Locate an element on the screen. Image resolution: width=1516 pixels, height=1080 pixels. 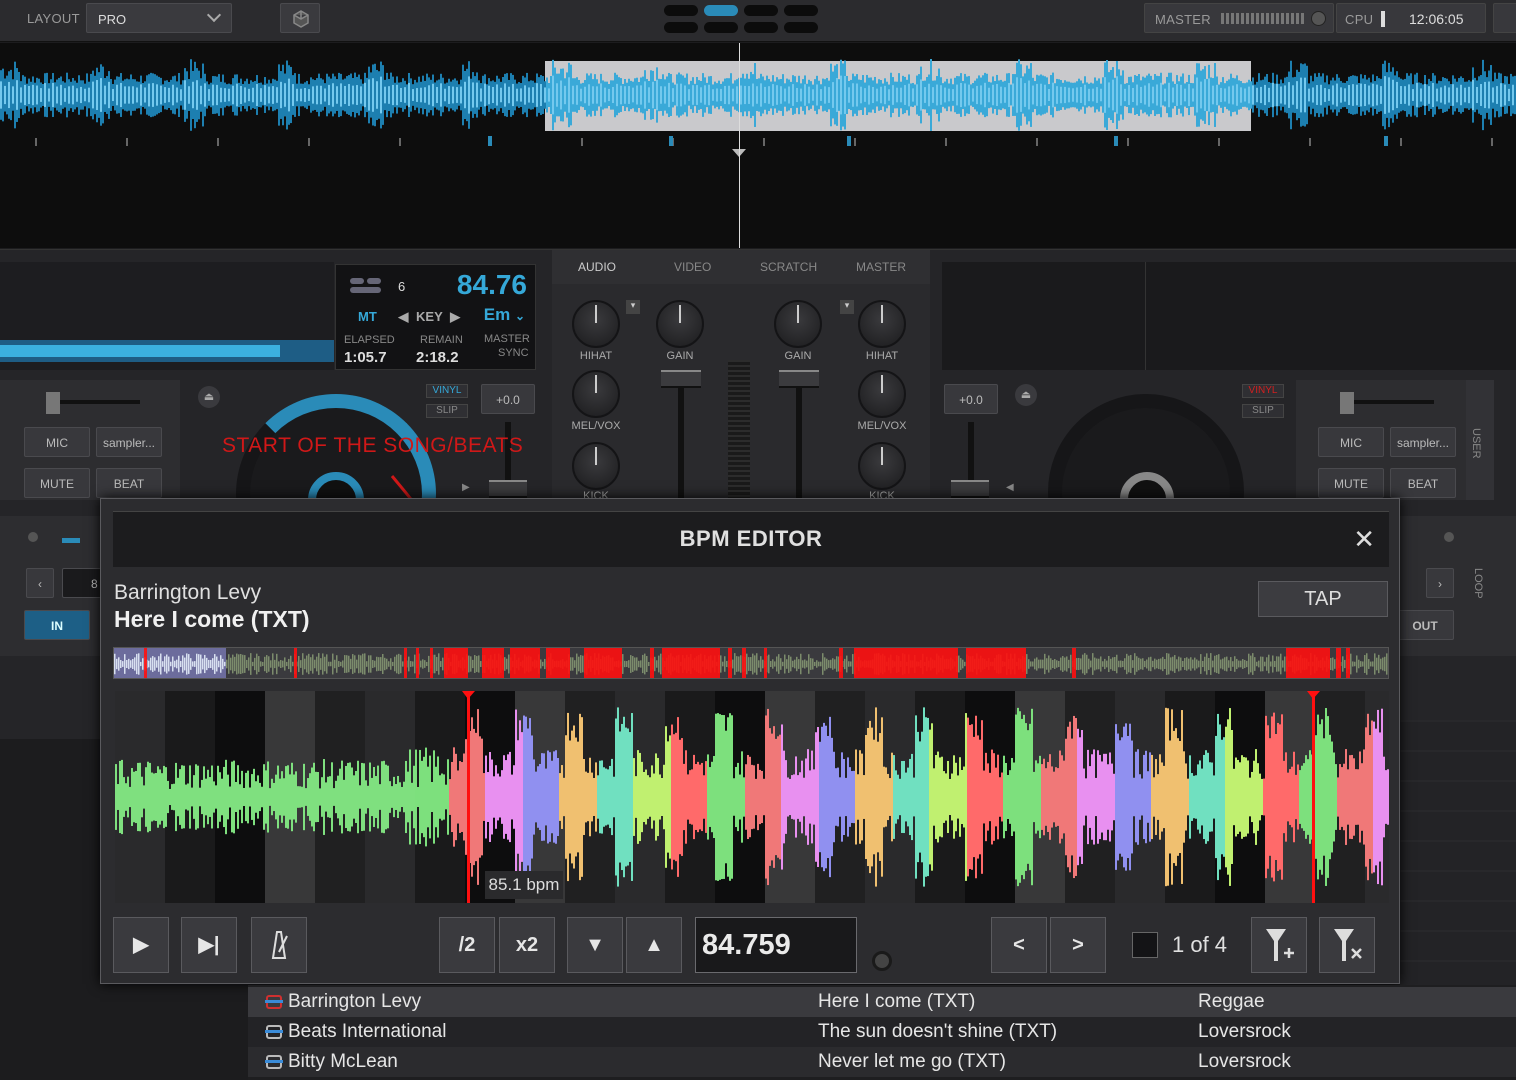
right-loop-panel: › OUT LOOP is located at coordinates (1456, 586).